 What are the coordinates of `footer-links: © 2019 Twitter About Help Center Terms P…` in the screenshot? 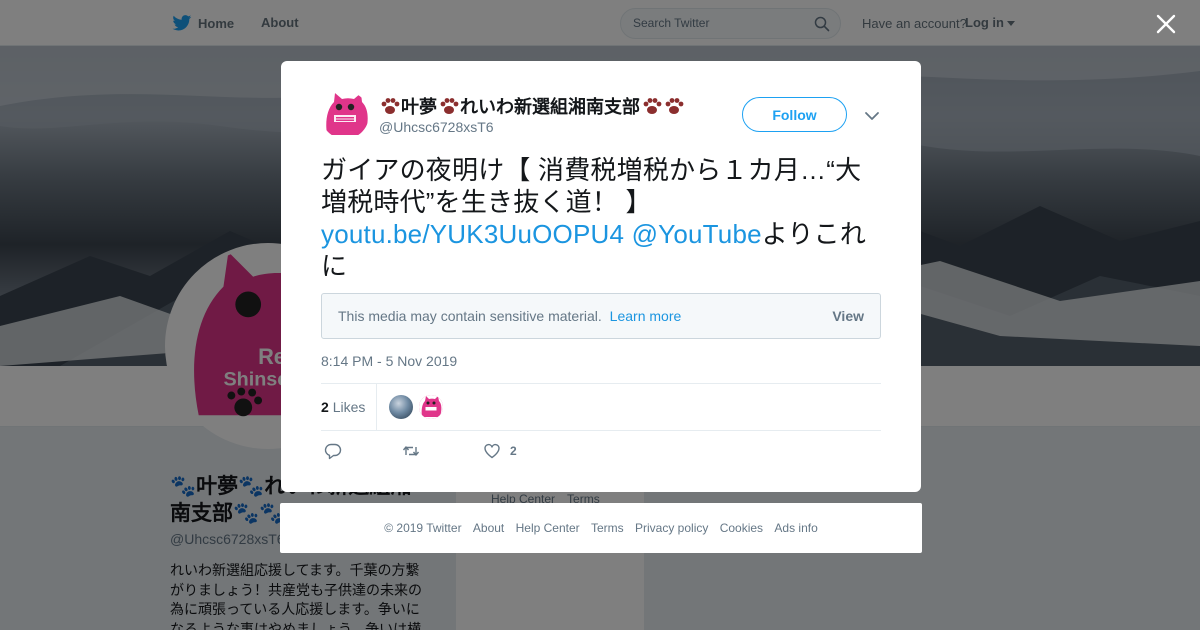 It's located at (601, 528).